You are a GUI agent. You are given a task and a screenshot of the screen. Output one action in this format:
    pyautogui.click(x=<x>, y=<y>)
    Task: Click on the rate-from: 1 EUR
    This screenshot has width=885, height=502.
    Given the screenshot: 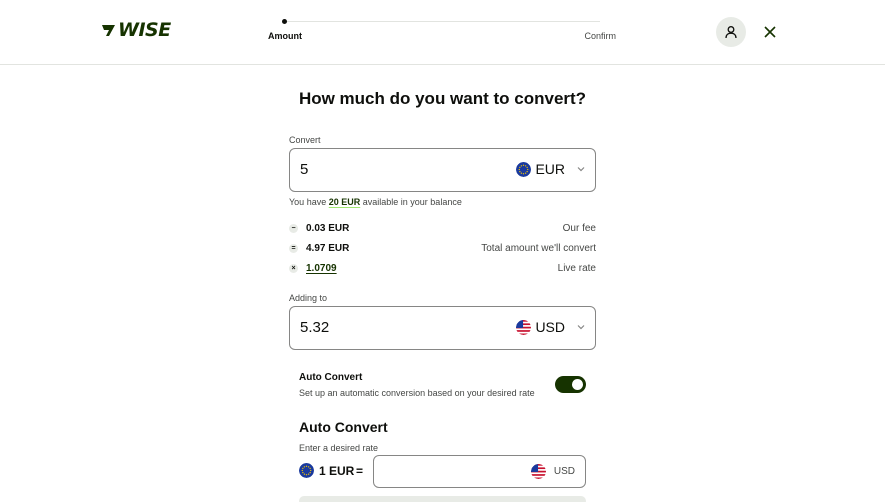 What is the action you would take?
    pyautogui.click(x=326, y=470)
    